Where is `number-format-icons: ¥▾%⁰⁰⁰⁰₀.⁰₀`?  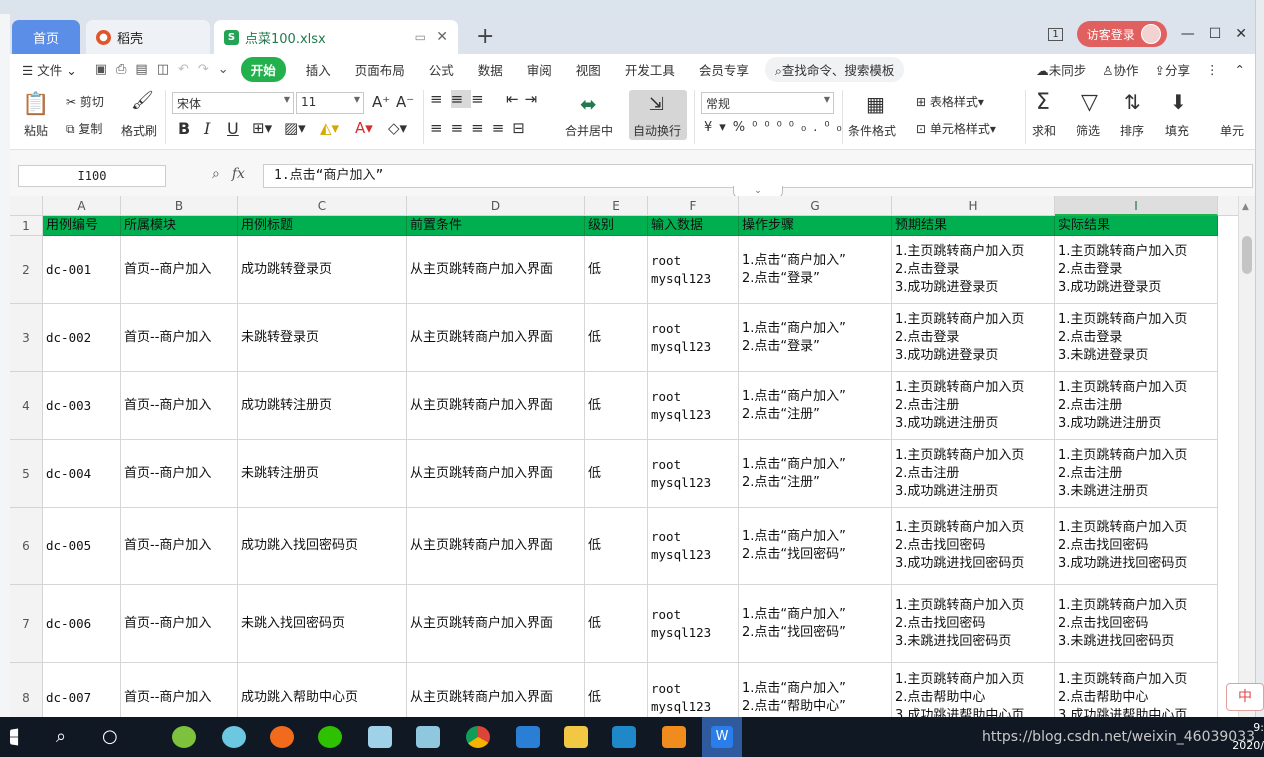
number-format-icons: ¥▾%⁰⁰⁰⁰₀.⁰₀ is located at coordinates (776, 127).